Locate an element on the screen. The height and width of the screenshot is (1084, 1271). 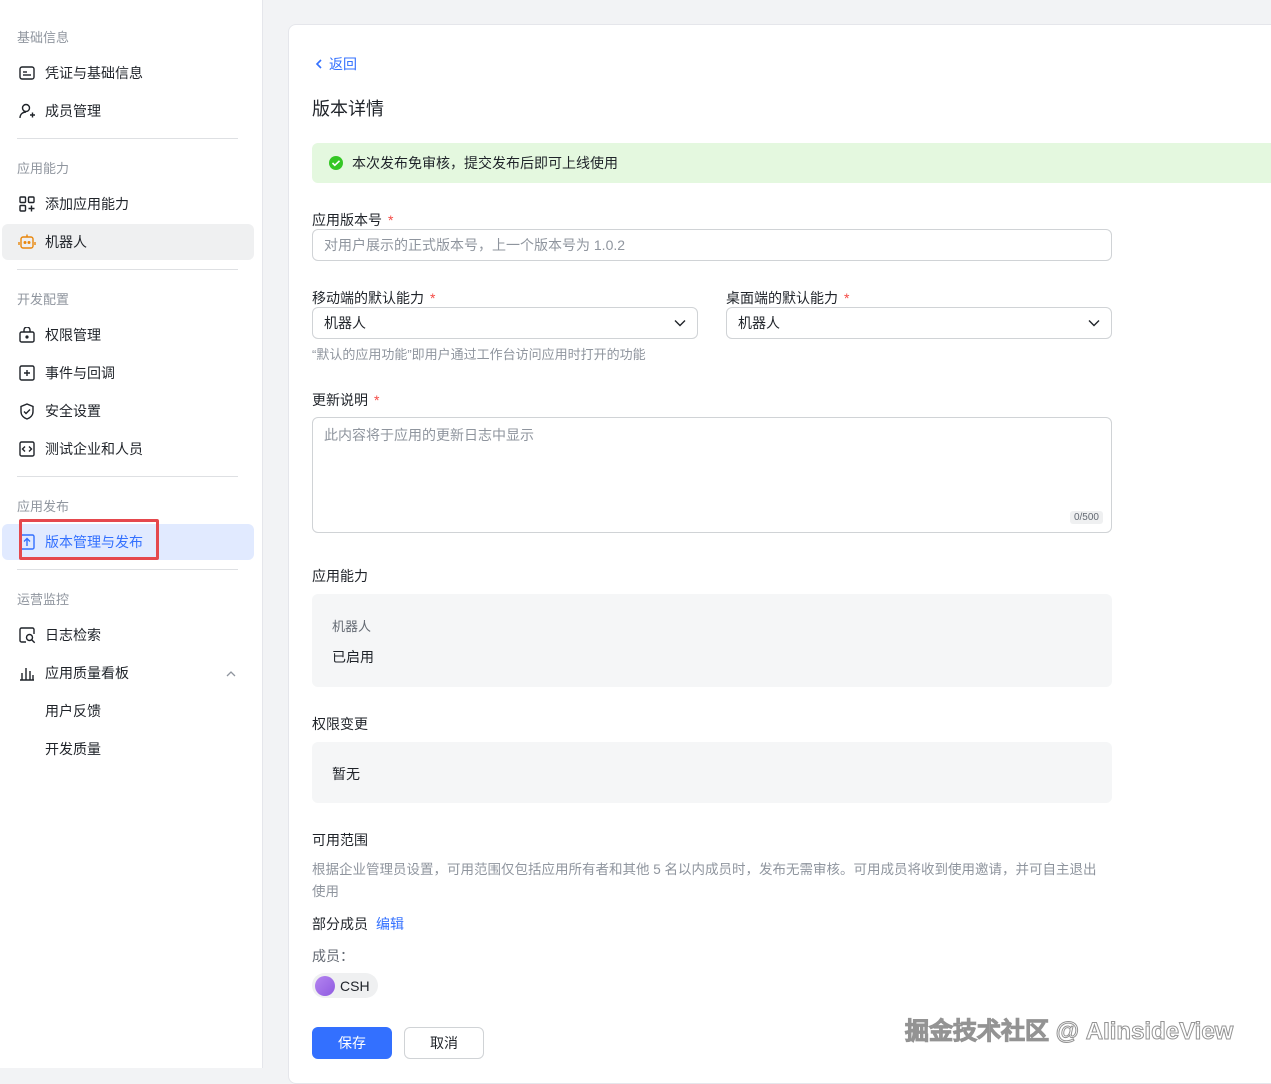
notes-placeholder: 此内容将于应用的更新日志中显示 is located at coordinates (429, 435).